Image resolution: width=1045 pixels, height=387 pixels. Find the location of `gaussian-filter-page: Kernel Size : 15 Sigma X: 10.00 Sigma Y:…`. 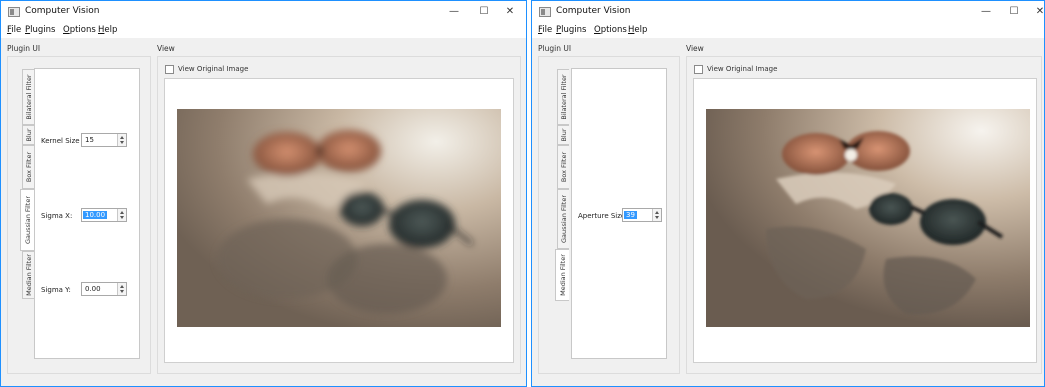

gaussian-filter-page: Kernel Size : 15 Sigma X: 10.00 Sigma Y:… is located at coordinates (87, 213).